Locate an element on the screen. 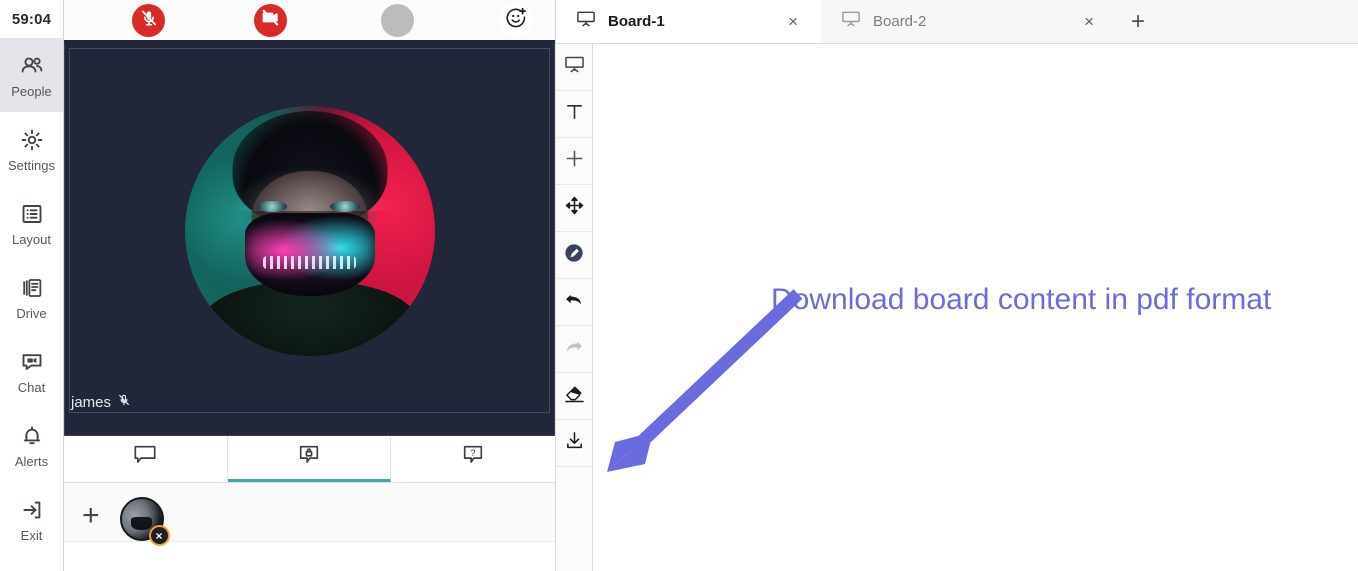 Image resolution: width=1358 pixels, height=571 pixels. participant-avatar-photo is located at coordinates (309, 230).